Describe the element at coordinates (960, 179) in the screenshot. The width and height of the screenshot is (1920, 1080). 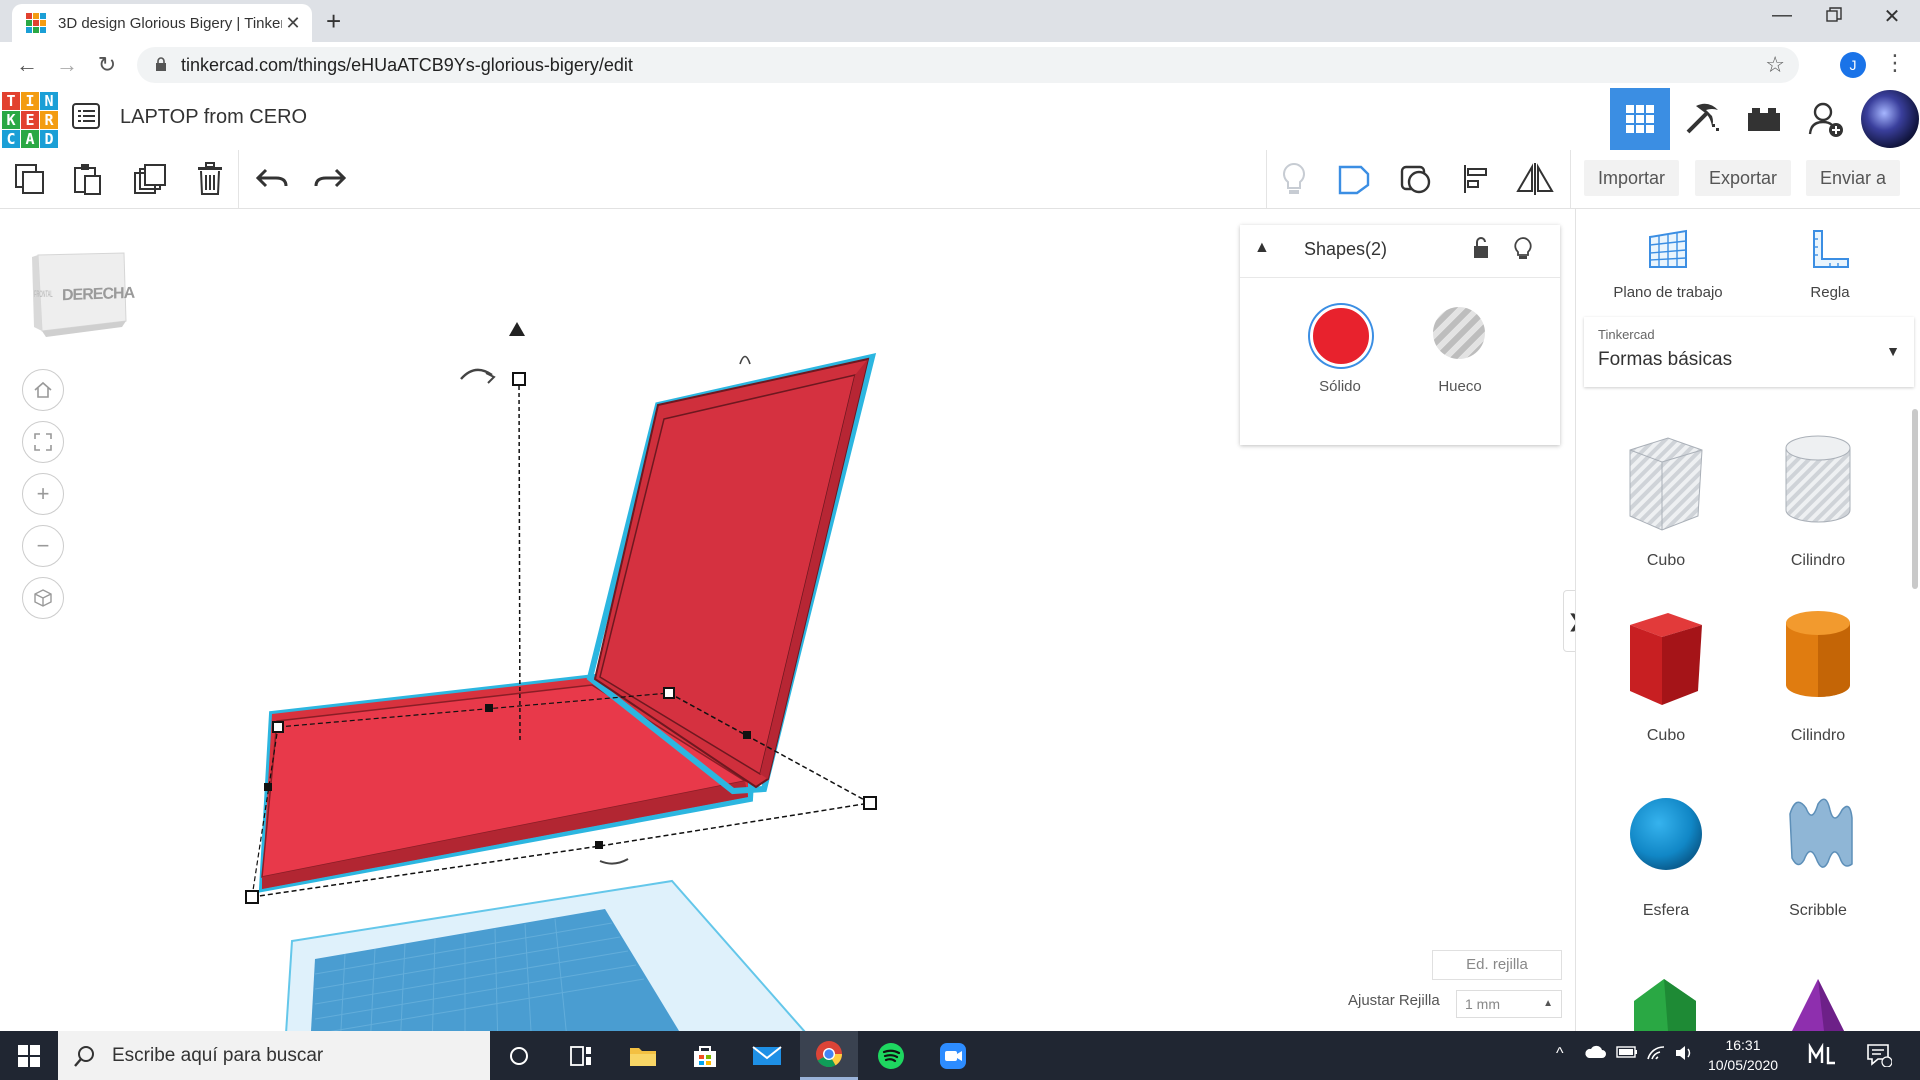
I see `editor-toolbar: Importar Exportar Enviar a` at that location.